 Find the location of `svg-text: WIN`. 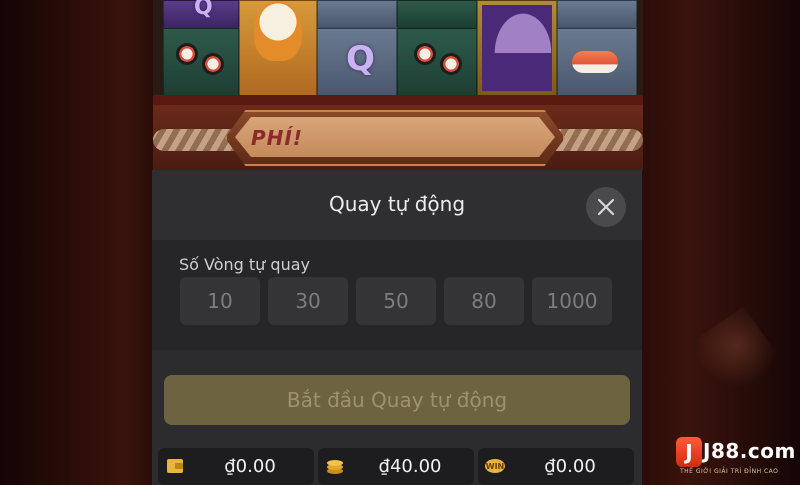

svg-text: WIN is located at coordinates (495, 466).